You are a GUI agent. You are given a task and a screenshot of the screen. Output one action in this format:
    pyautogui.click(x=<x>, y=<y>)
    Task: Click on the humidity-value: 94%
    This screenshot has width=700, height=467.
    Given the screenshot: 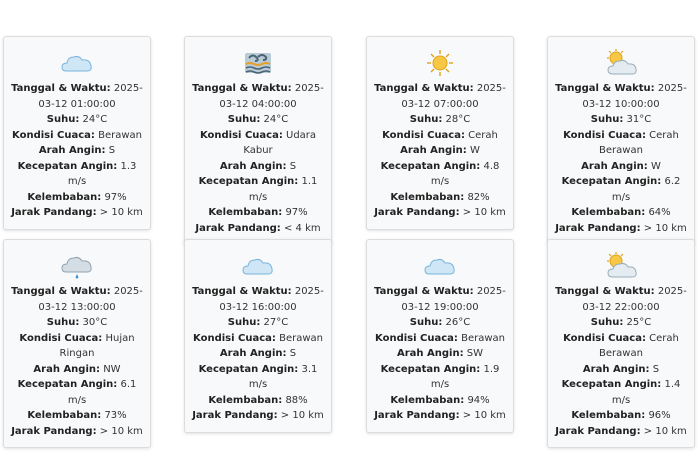 What is the action you would take?
    pyautogui.click(x=478, y=400)
    